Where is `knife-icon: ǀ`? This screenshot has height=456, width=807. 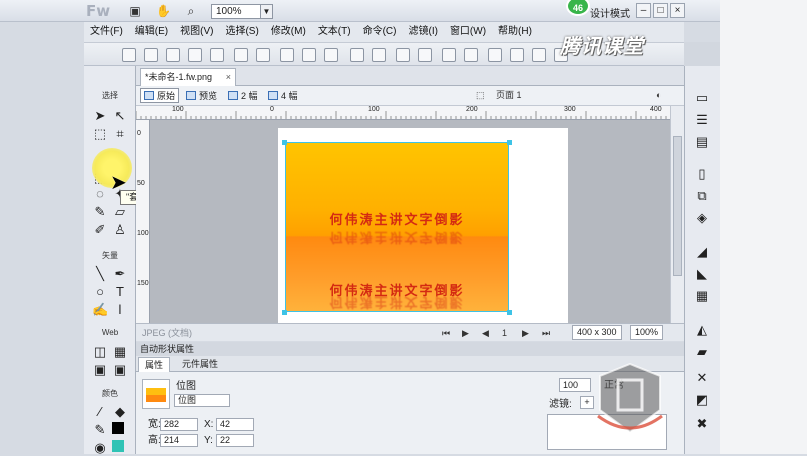 knife-icon: ǀ is located at coordinates (120, 310).